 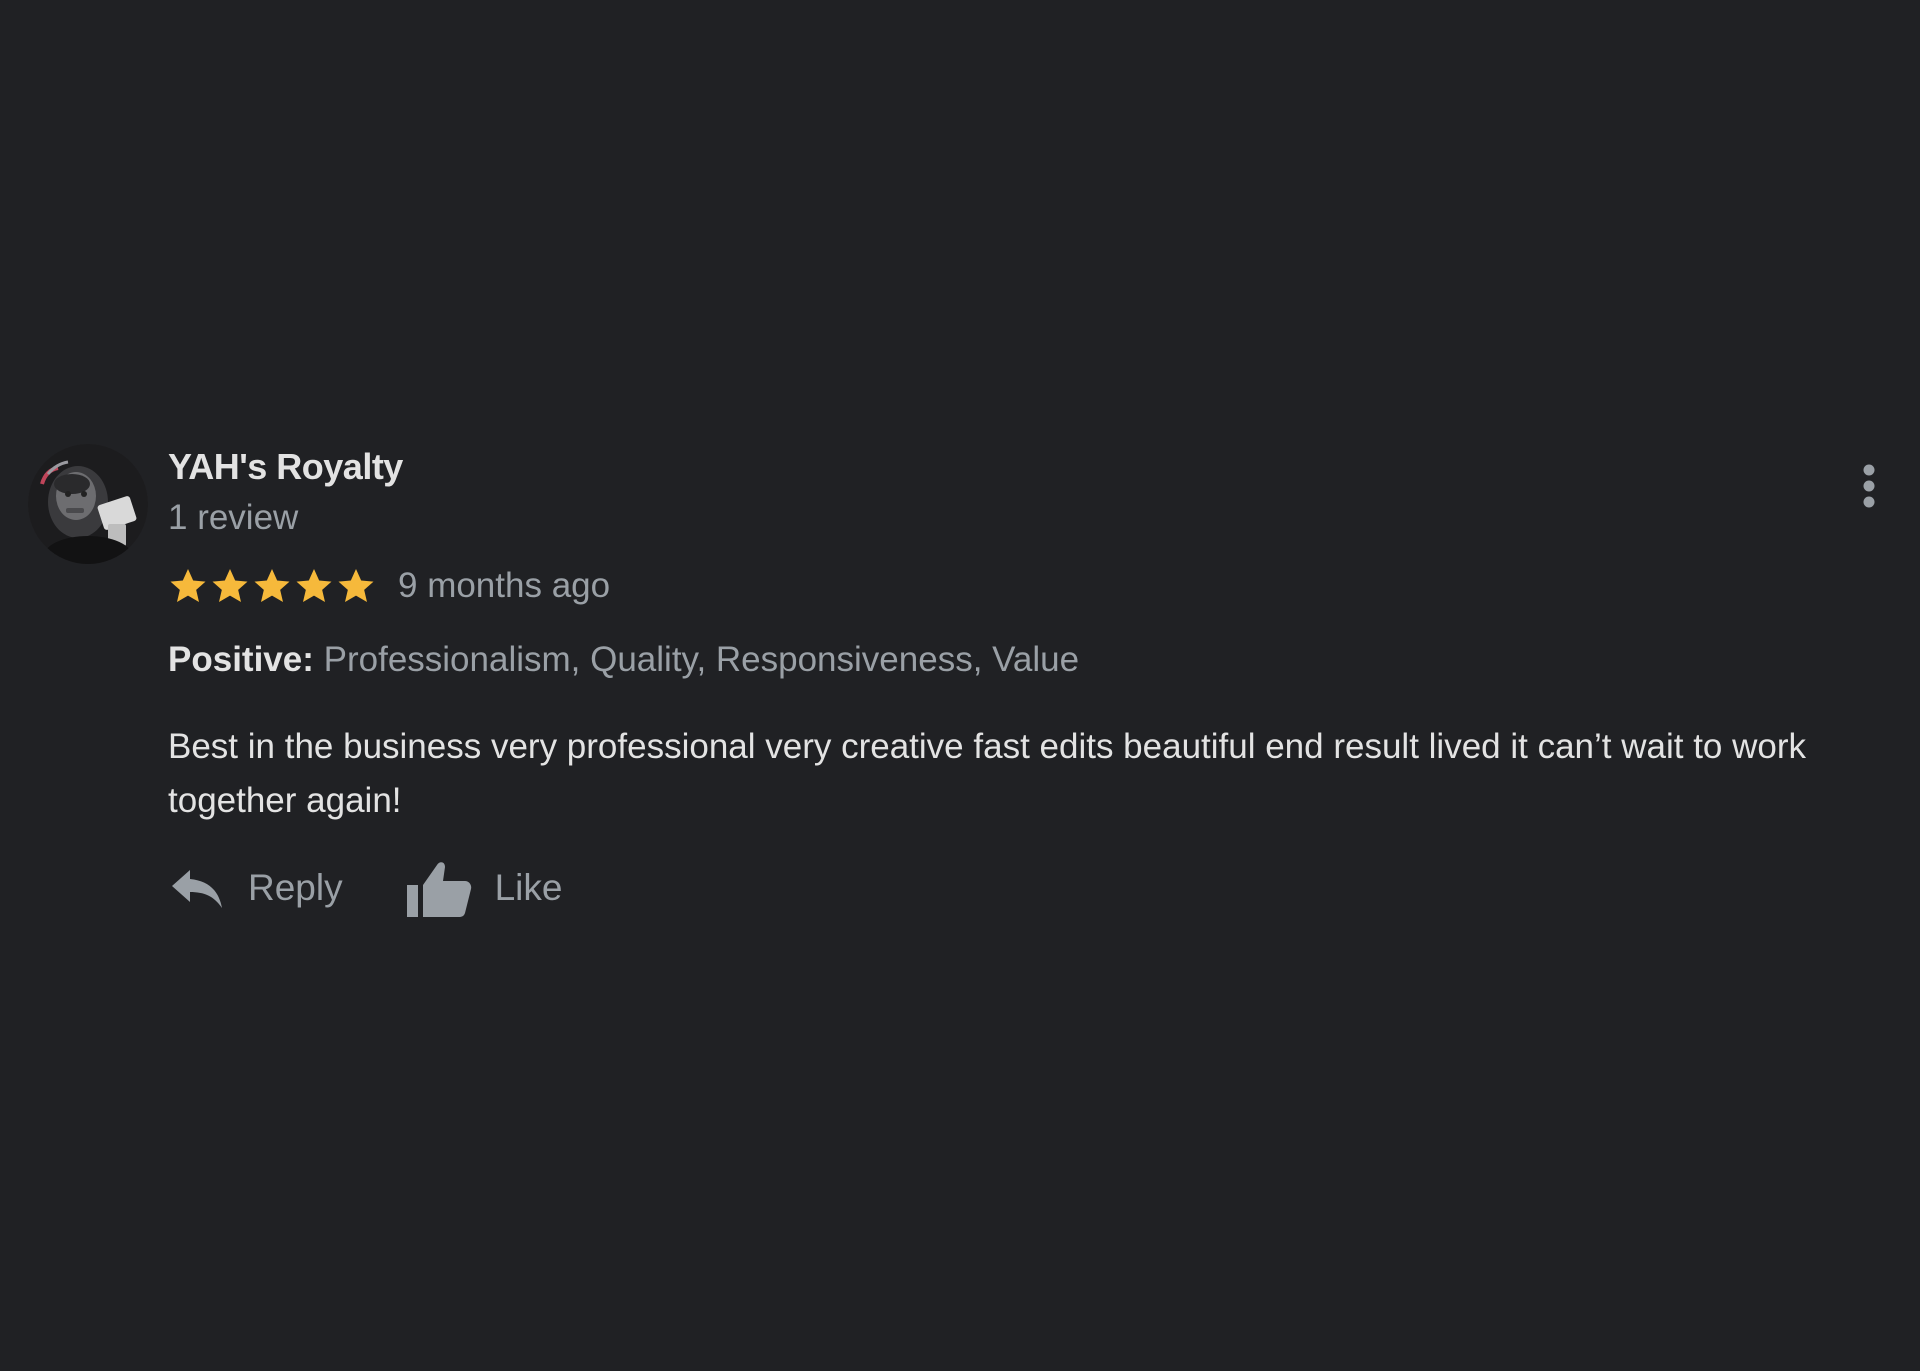 What do you see at coordinates (233, 518) in the screenshot?
I see `author-review-count: 1 review` at bounding box center [233, 518].